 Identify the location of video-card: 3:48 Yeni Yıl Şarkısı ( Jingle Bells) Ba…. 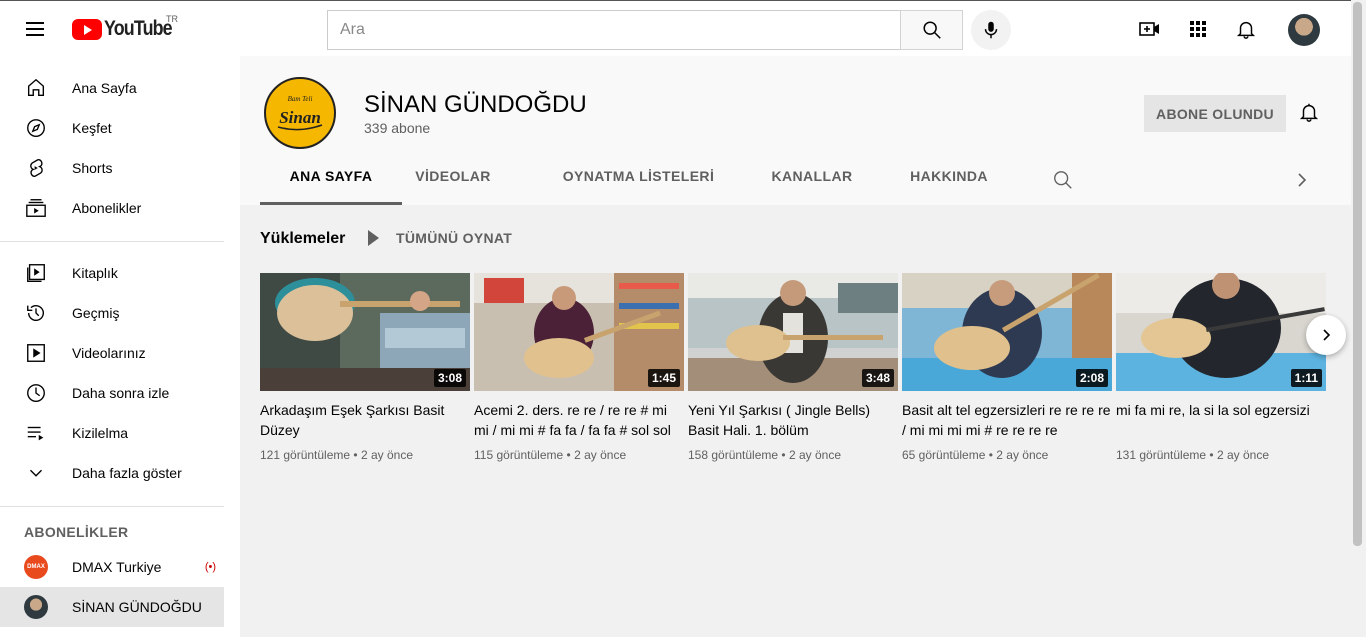
(793, 367).